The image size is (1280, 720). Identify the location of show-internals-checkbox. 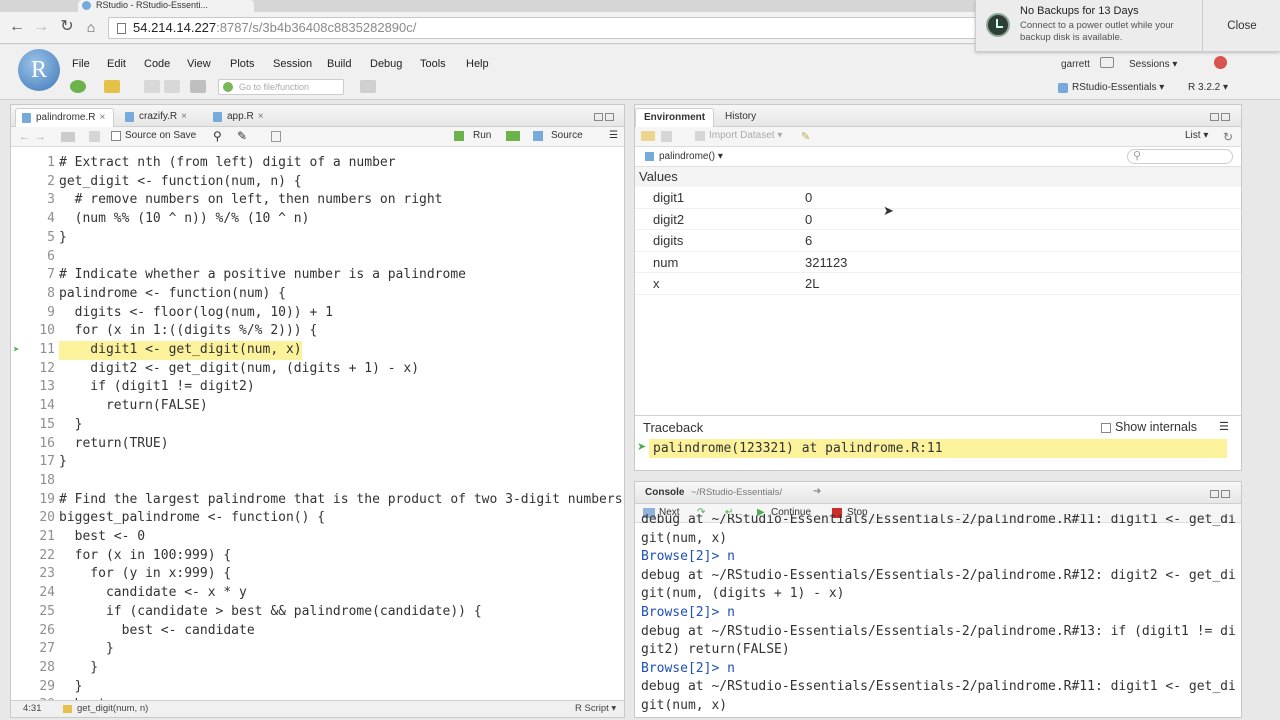
(1106, 428).